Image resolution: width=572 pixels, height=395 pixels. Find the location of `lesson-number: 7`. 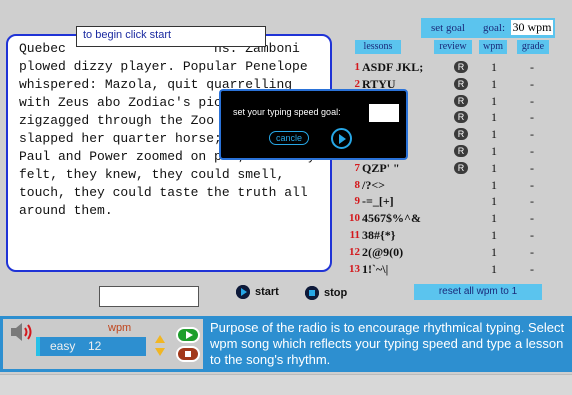

lesson-number: 7 is located at coordinates (357, 167).